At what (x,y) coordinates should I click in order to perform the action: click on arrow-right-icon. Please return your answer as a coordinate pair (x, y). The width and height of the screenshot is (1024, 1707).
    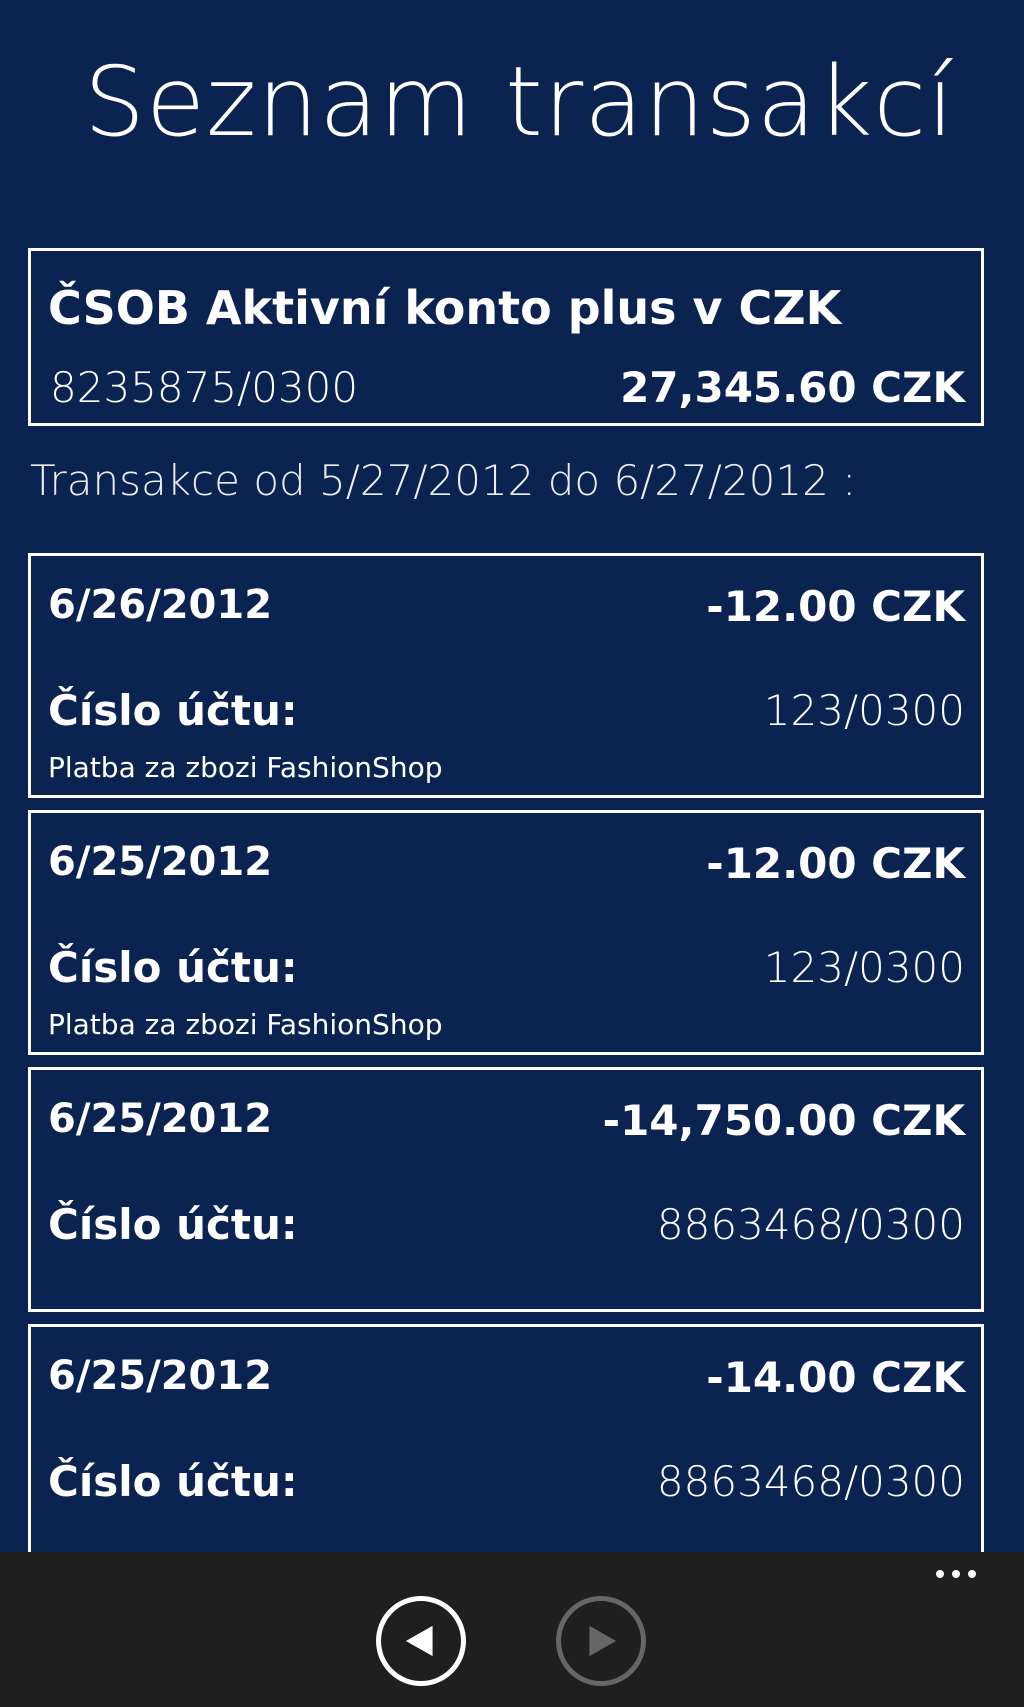
    Looking at the image, I should click on (603, 1641).